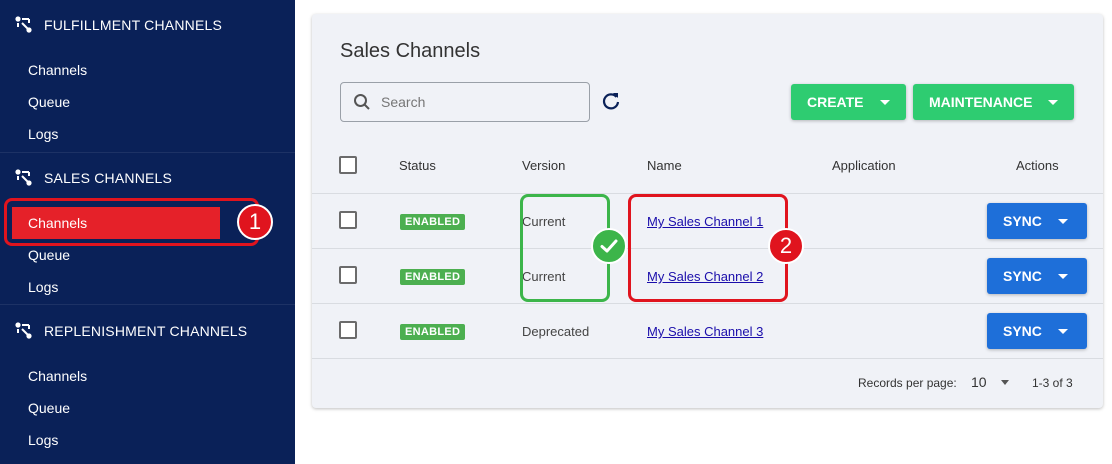  What do you see at coordinates (543, 165) in the screenshot?
I see `header-version: Version` at bounding box center [543, 165].